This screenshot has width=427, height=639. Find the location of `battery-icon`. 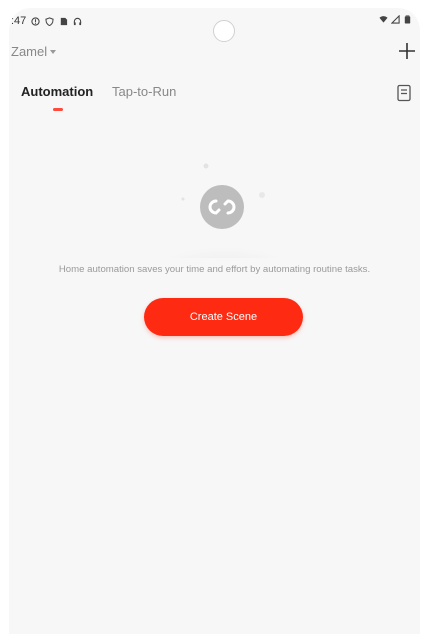

battery-icon is located at coordinates (407, 19).